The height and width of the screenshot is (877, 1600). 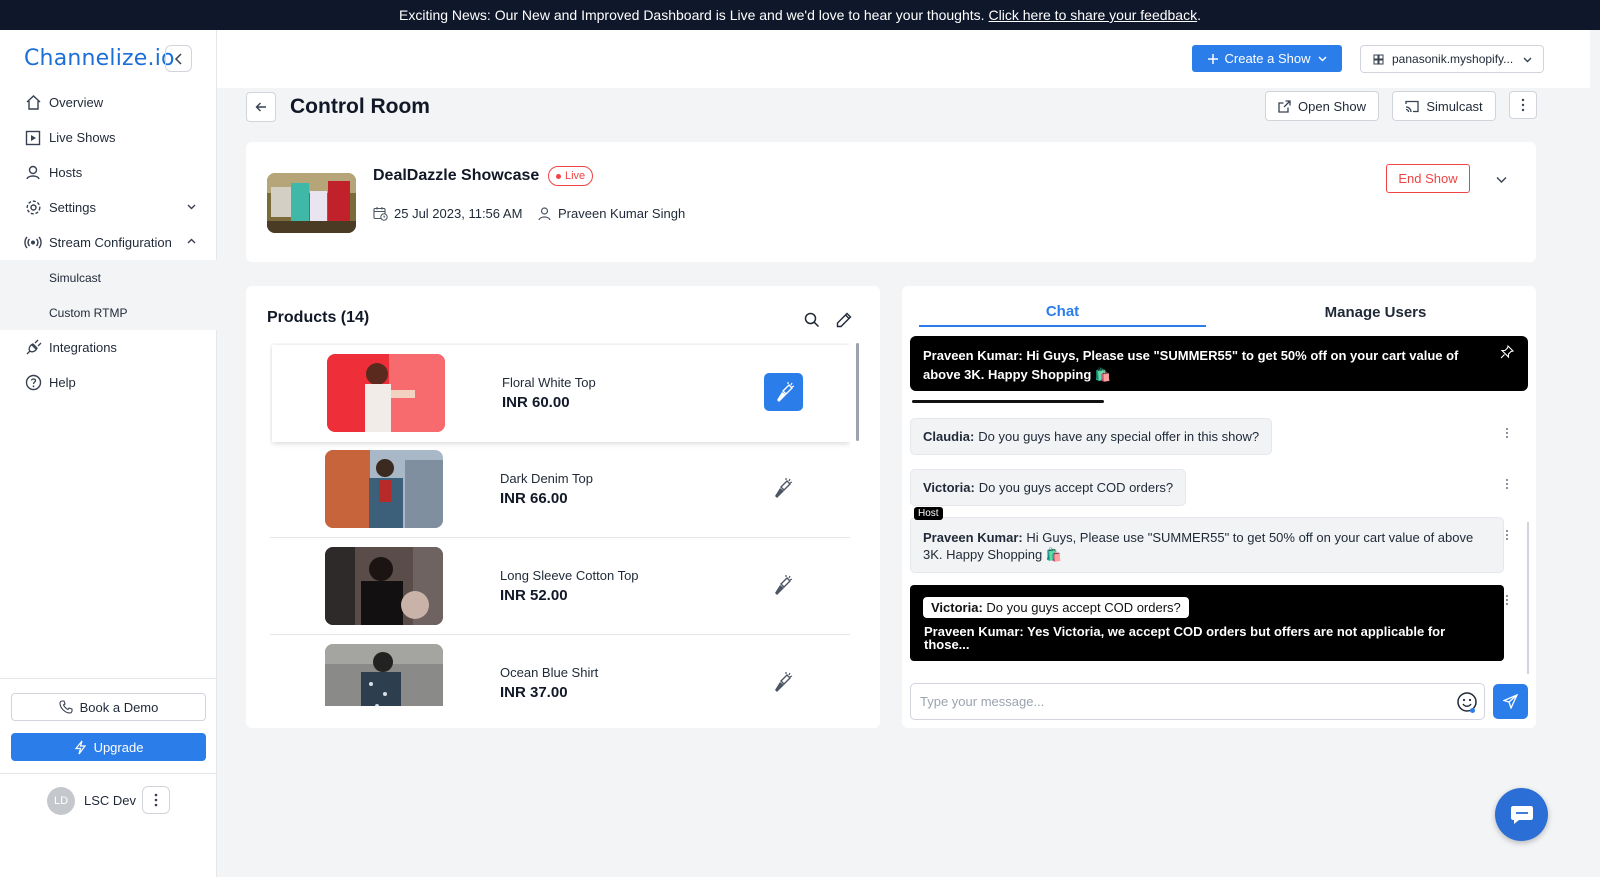 I want to click on support-chat-button, so click(x=1521, y=814).